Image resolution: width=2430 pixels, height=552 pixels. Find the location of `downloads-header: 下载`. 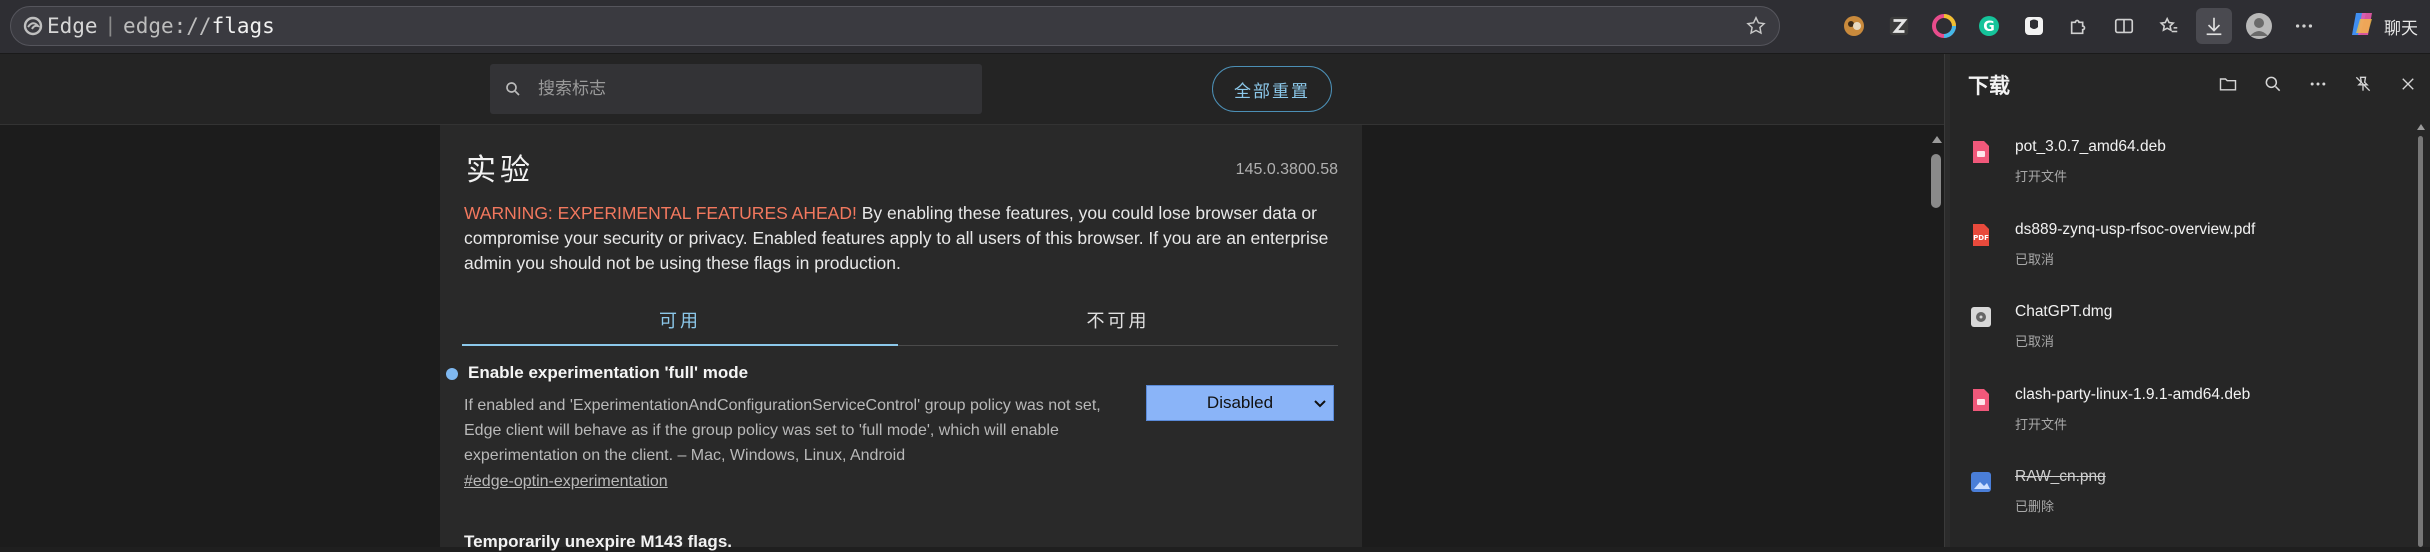

downloads-header: 下载 is located at coordinates (2190, 84).